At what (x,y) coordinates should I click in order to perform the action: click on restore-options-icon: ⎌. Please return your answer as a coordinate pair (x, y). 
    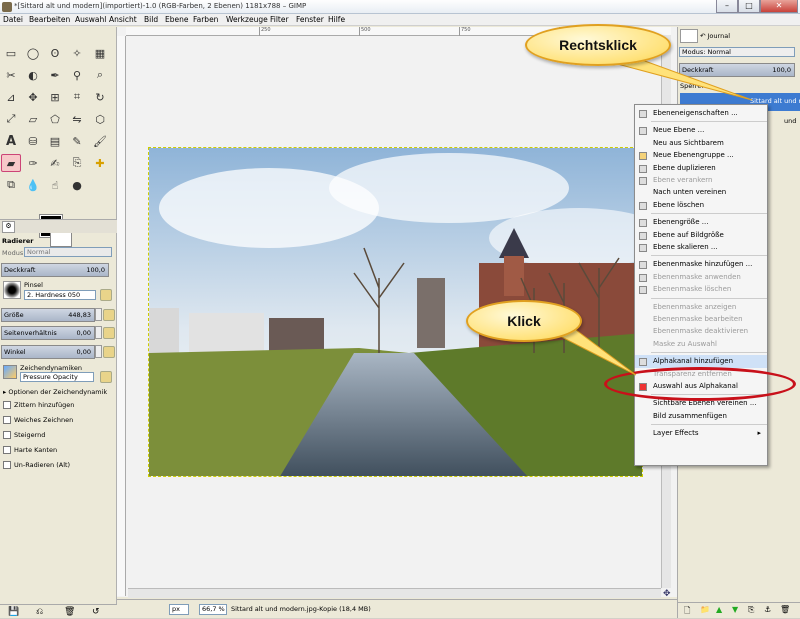
    Looking at the image, I should click on (39, 612).